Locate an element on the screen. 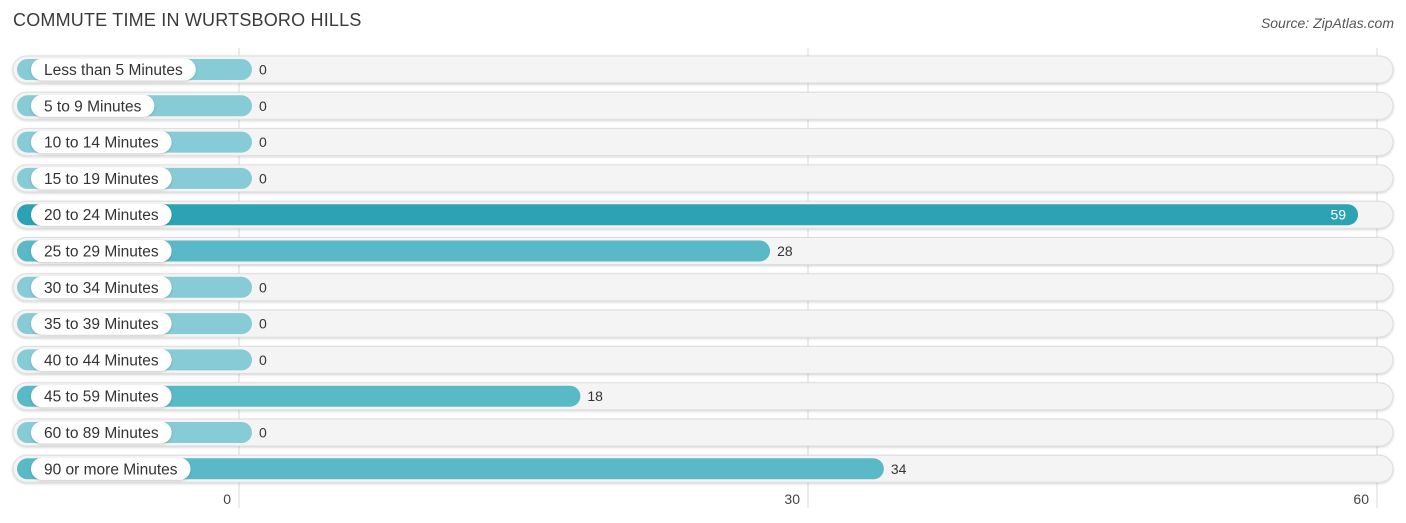 This screenshot has height=523, width=1406. value-label: 34 is located at coordinates (899, 469).